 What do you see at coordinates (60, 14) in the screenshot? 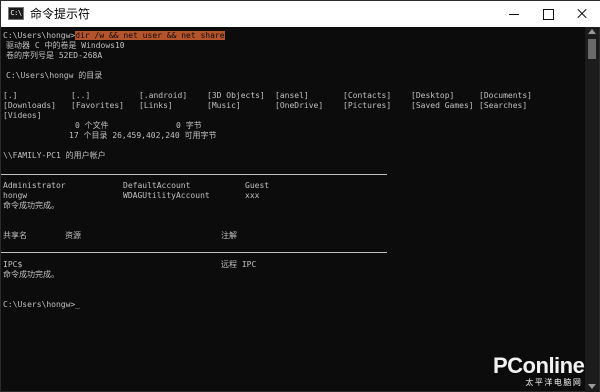
I see `window-title: 命令提示符` at bounding box center [60, 14].